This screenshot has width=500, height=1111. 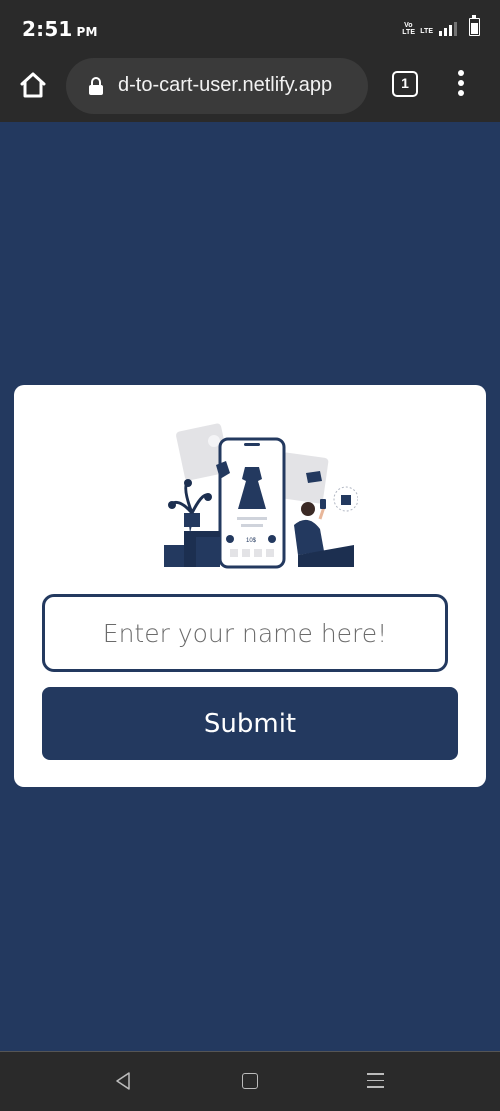 I want to click on more-menu-icon, so click(x=461, y=85).